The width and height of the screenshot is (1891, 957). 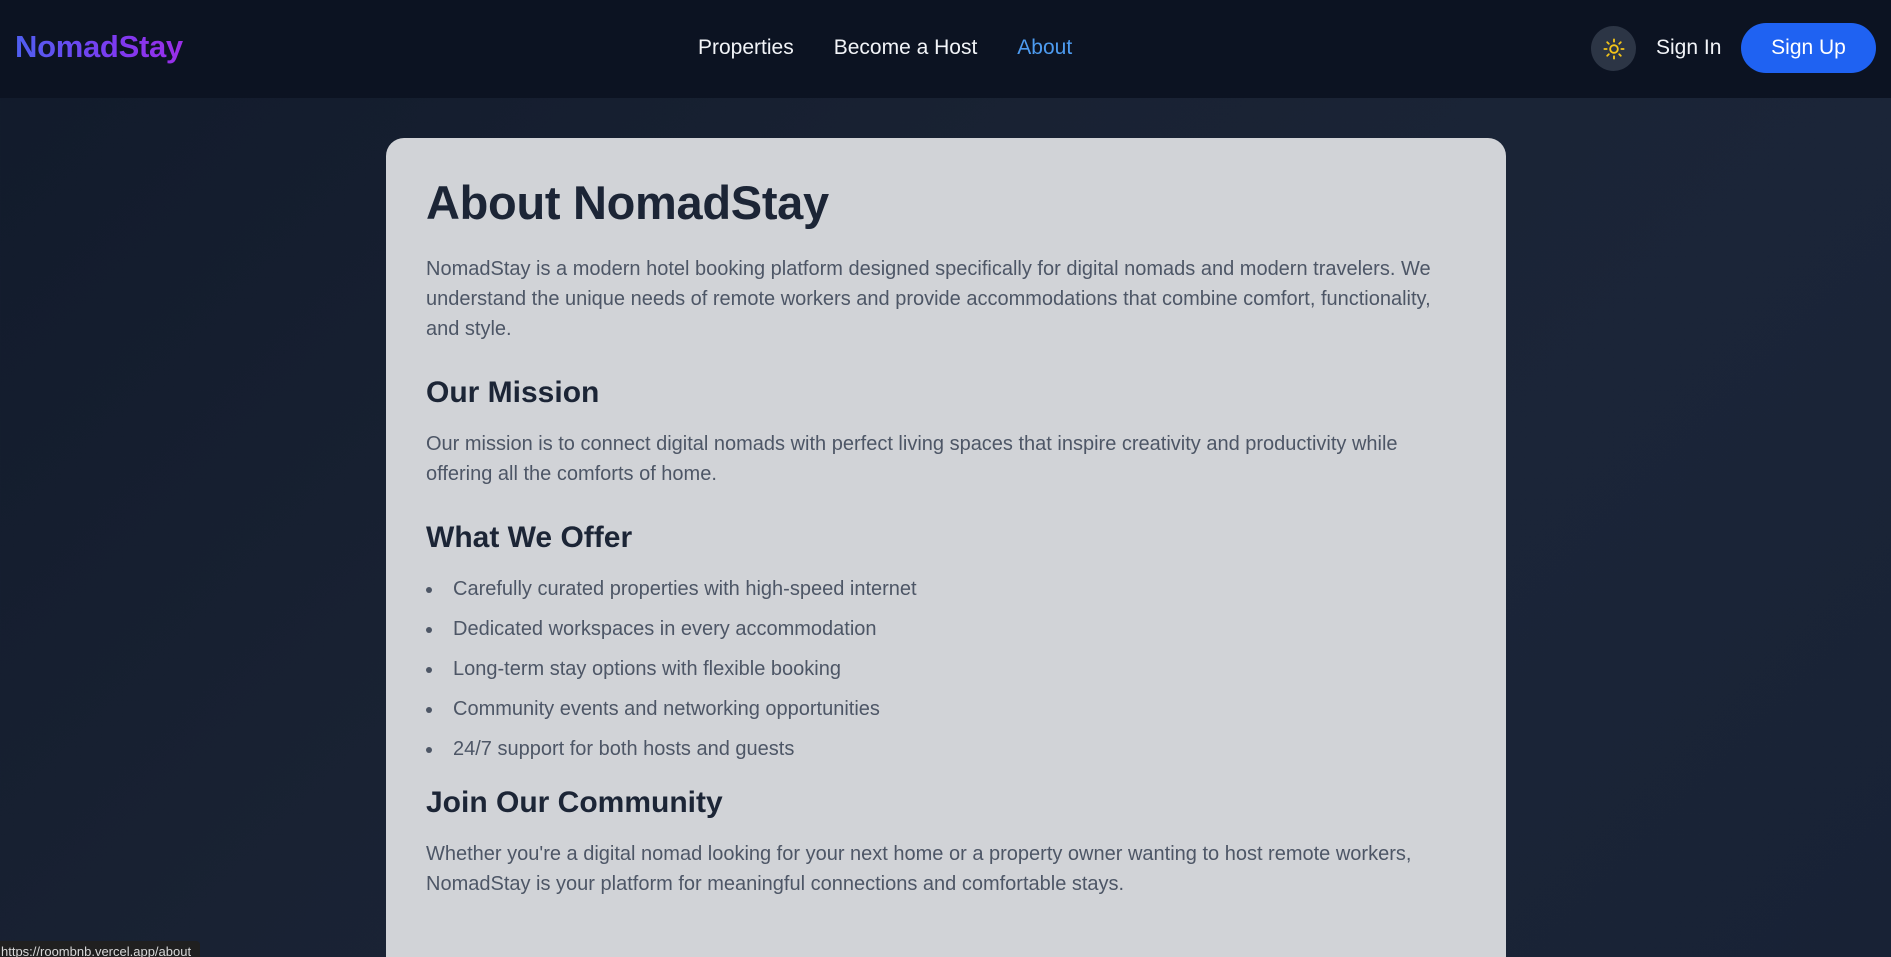 I want to click on brand-logo: NomadStay, so click(x=99, y=47).